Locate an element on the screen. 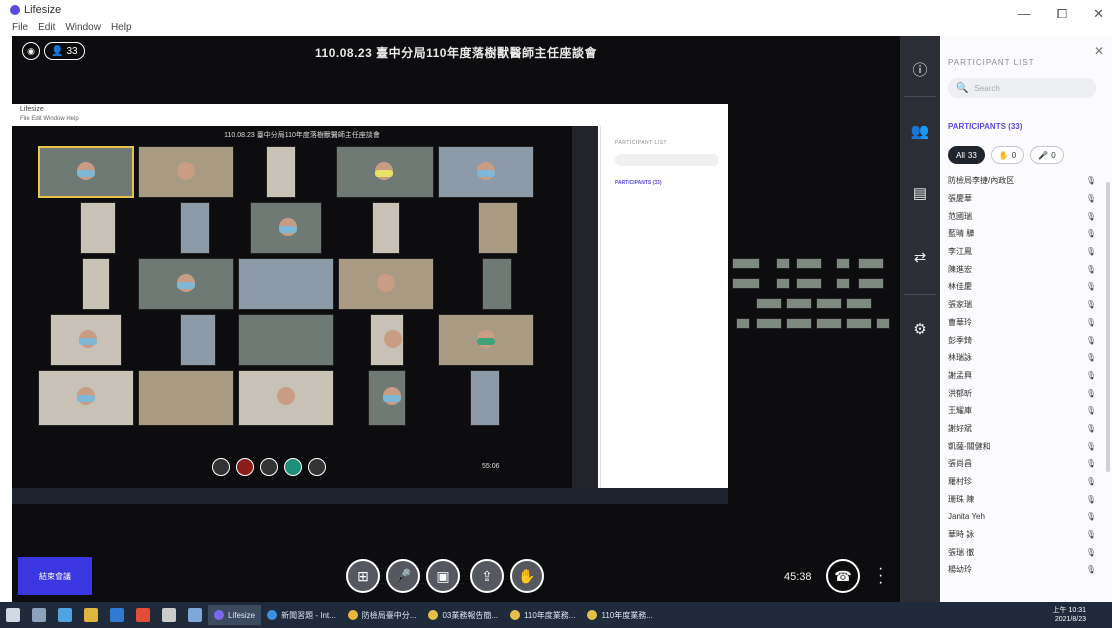 The height and width of the screenshot is (628, 1112). participant-row: 楊幼玲 🎙 is located at coordinates (1023, 570).